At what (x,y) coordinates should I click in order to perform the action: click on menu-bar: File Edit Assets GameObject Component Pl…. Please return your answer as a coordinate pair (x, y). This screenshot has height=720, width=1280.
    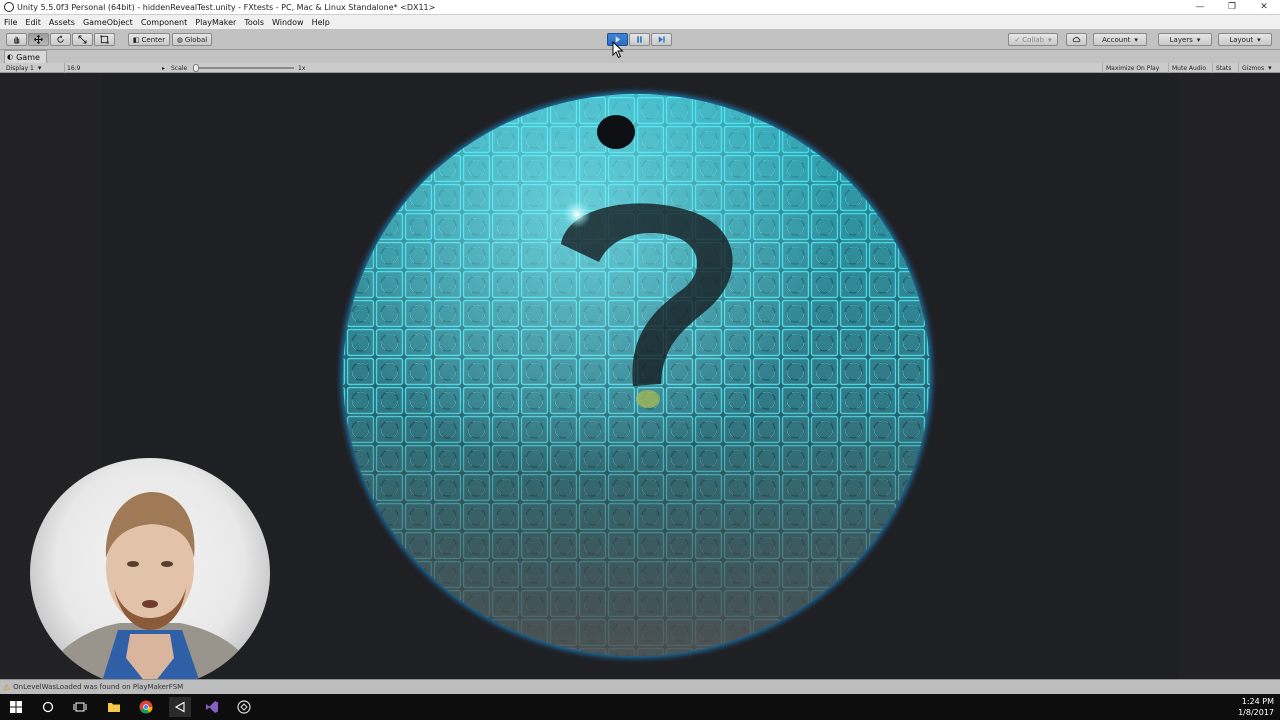
    Looking at the image, I should click on (640, 22).